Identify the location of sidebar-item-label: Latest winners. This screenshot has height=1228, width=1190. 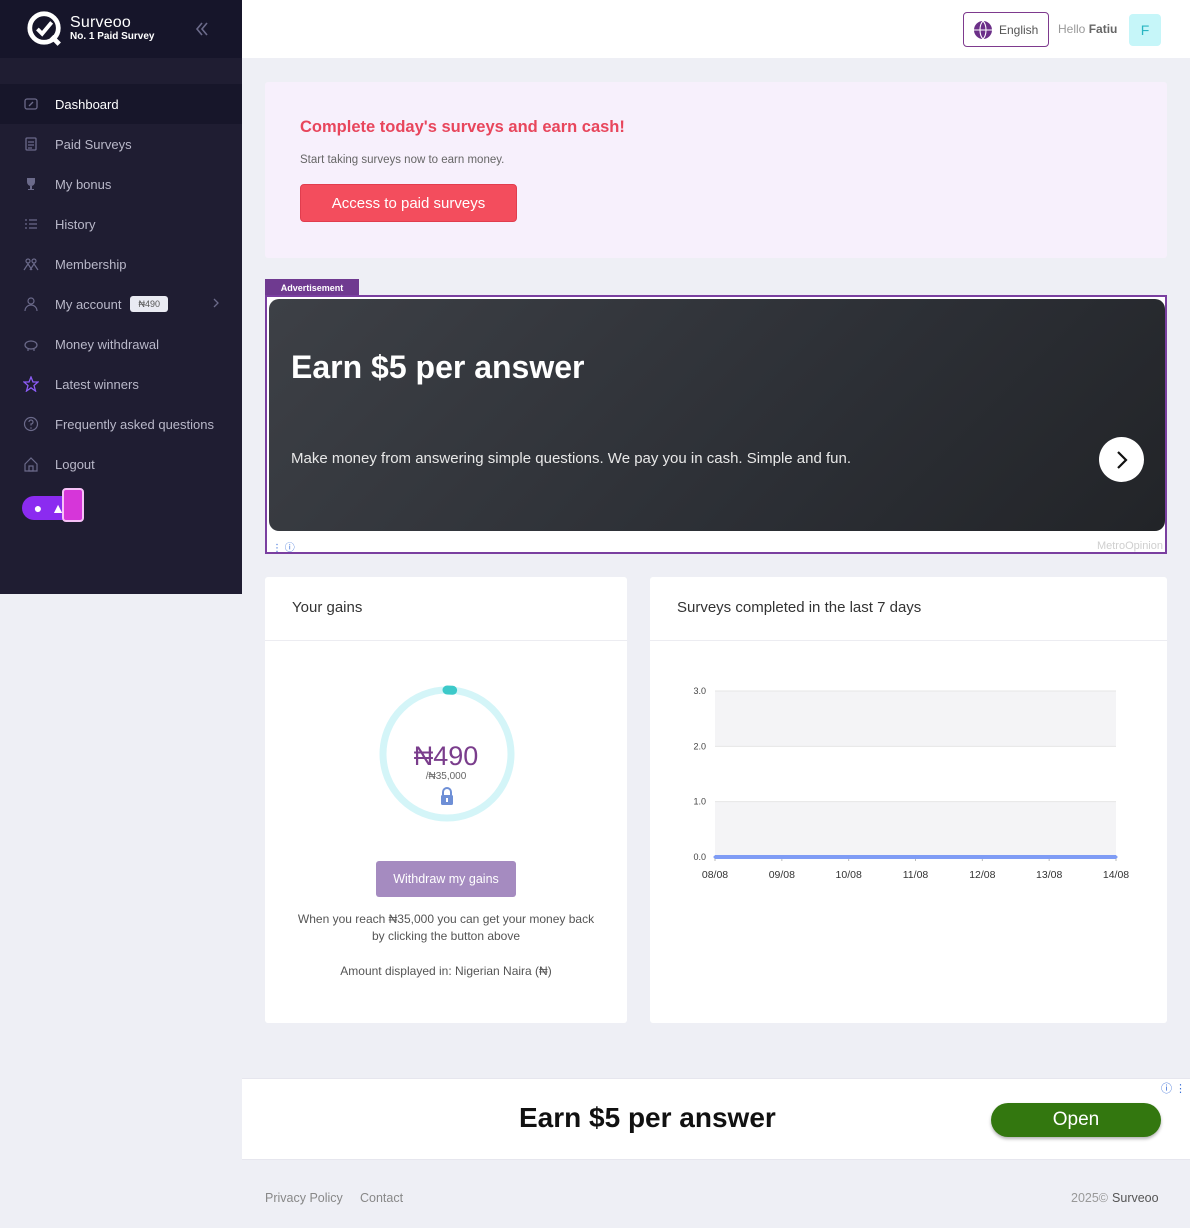
(97, 384).